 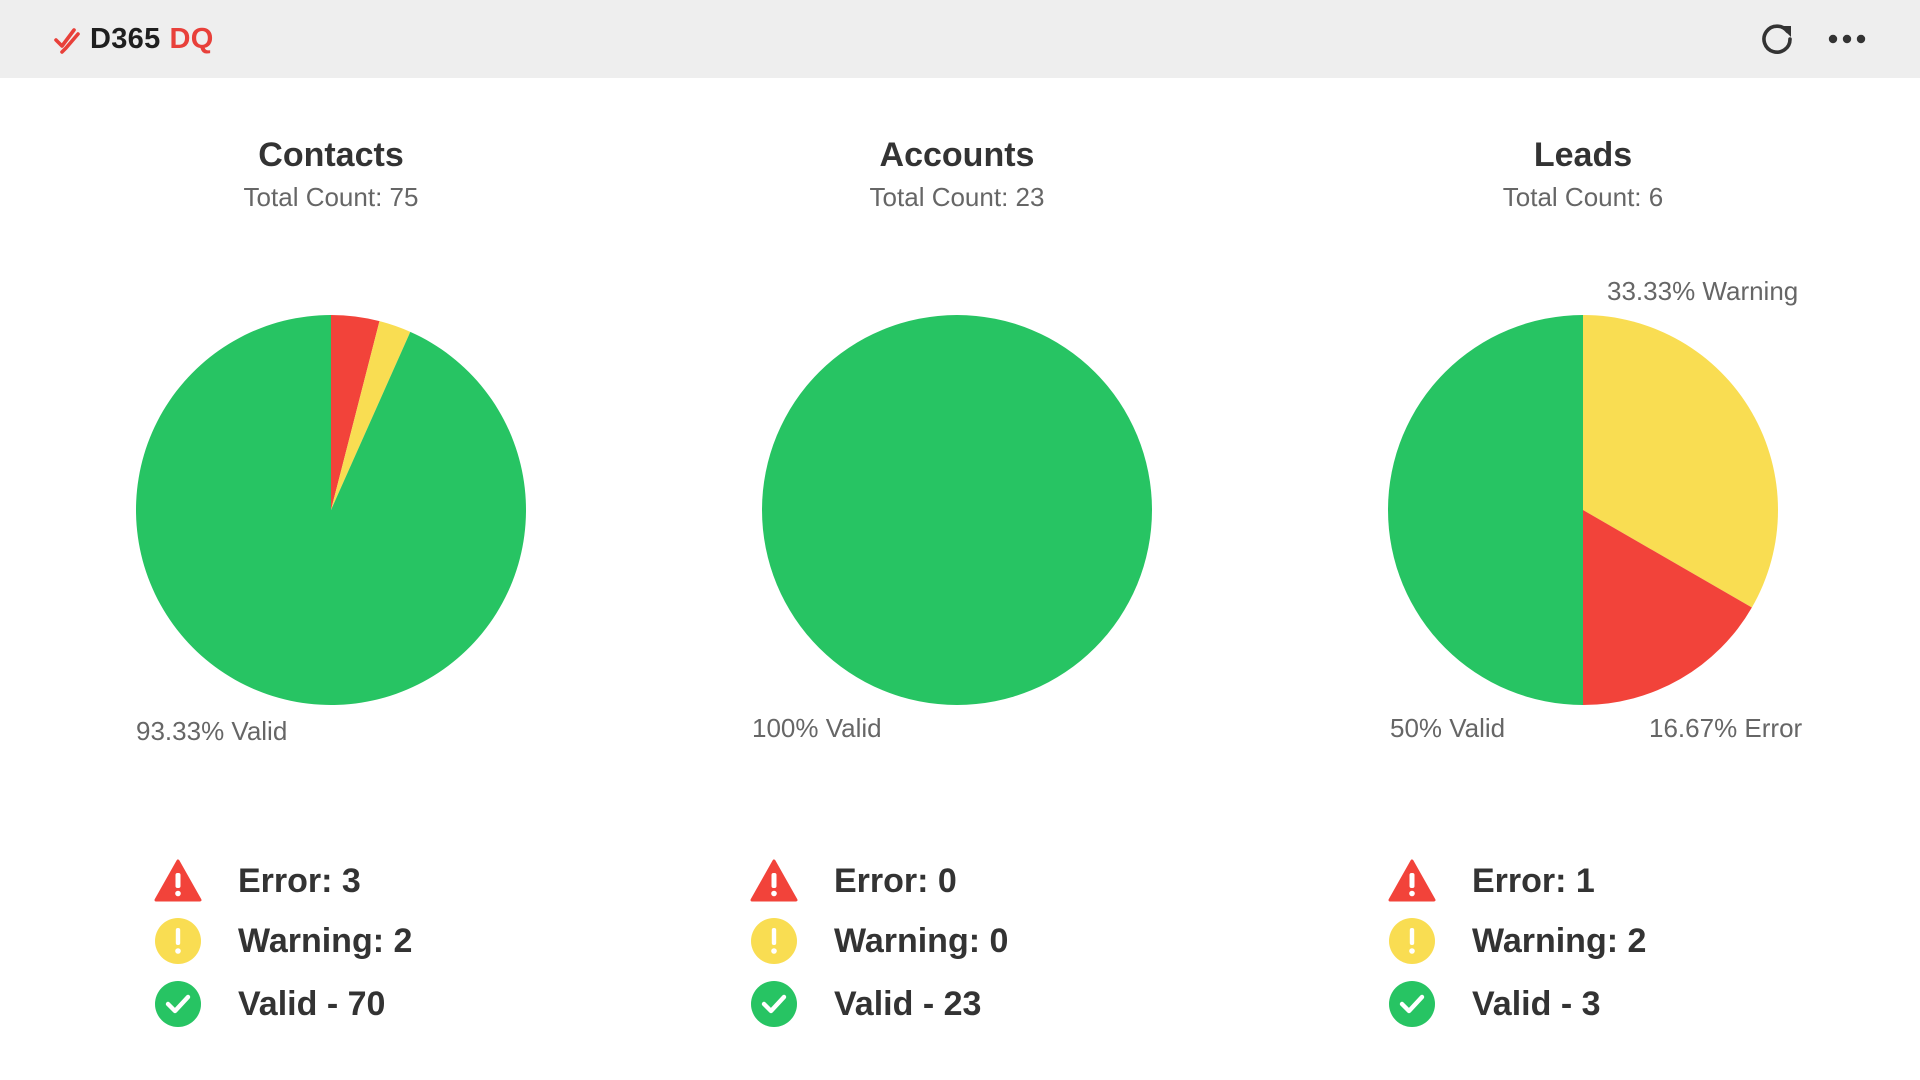 What do you see at coordinates (895, 881) in the screenshot?
I see `legend-error-text: Error: 0` at bounding box center [895, 881].